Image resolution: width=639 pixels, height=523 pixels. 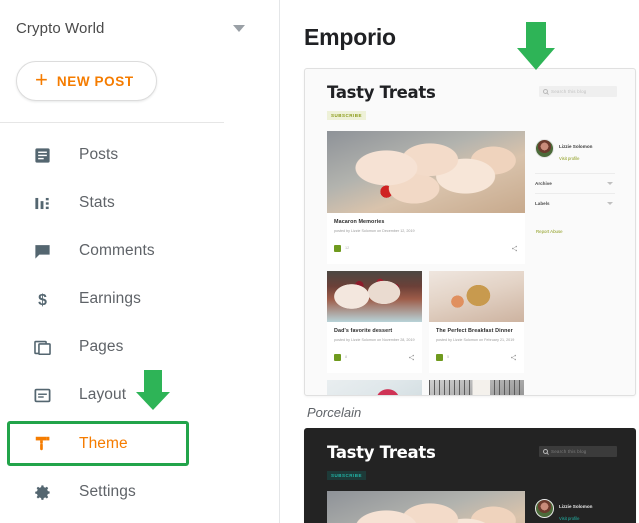 I want to click on cake-photo, so click(x=374, y=296).